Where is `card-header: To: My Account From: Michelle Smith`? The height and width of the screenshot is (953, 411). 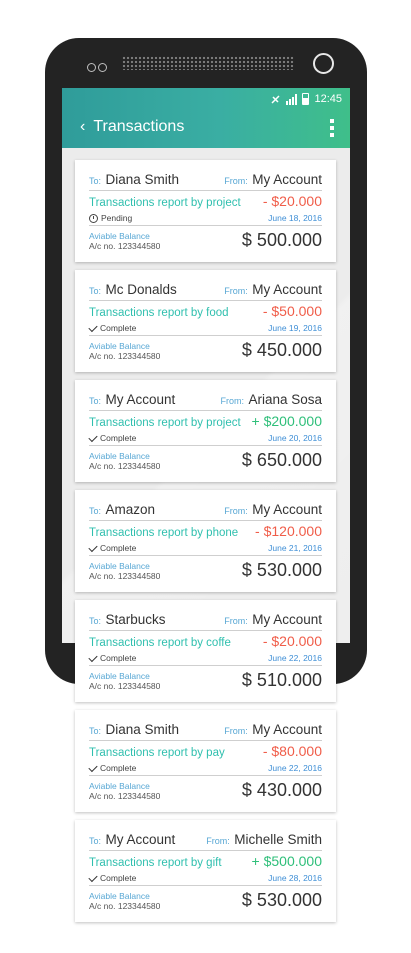 card-header: To: My Account From: Michelle Smith is located at coordinates (205, 840).